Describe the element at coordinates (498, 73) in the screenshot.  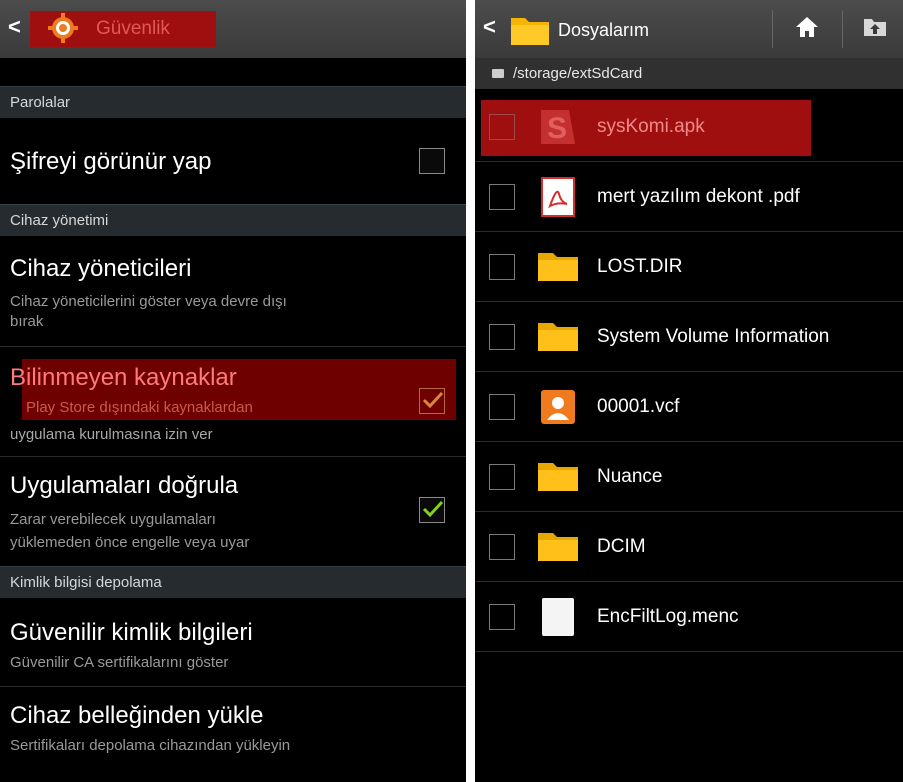
I see `sd-card-icon` at that location.